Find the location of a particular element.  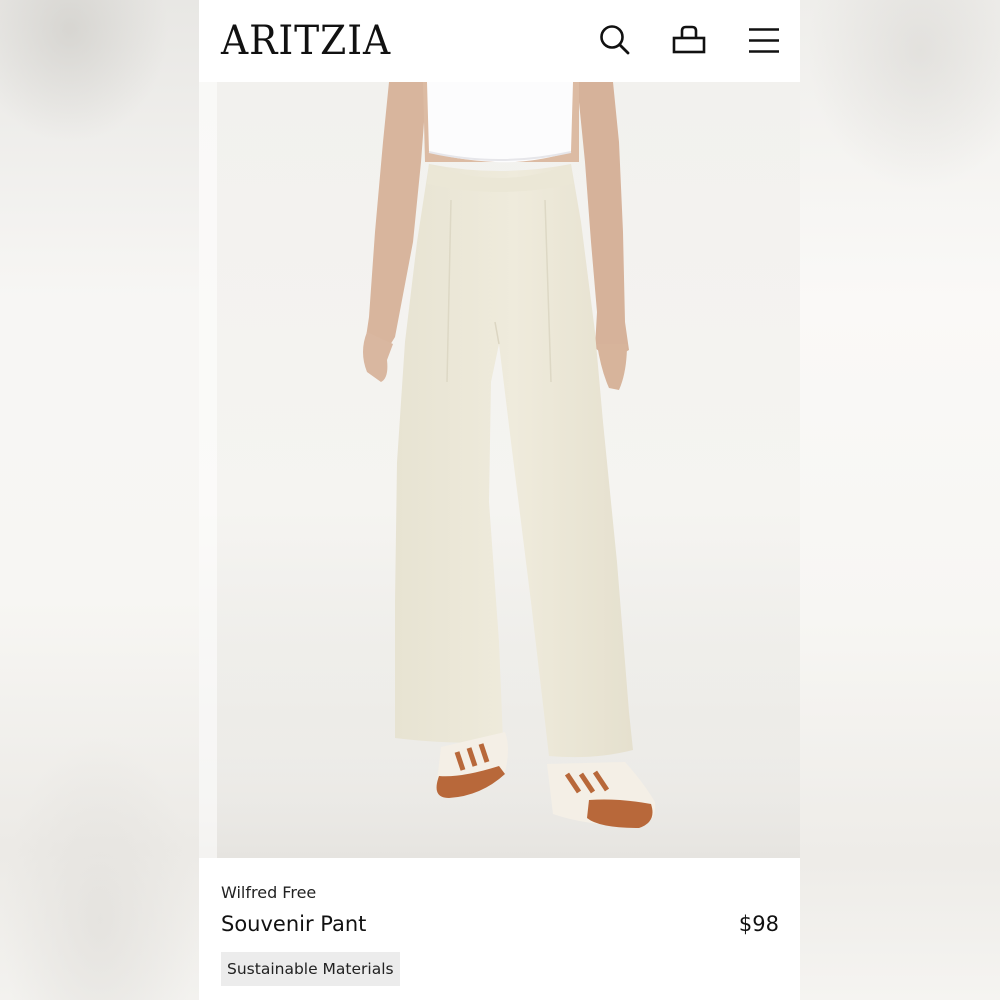

shopping-bag-icon is located at coordinates (689, 40).